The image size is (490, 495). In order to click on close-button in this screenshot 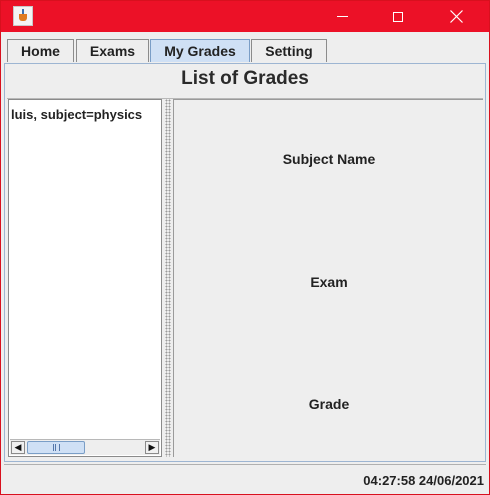, I will do `click(456, 16)`.